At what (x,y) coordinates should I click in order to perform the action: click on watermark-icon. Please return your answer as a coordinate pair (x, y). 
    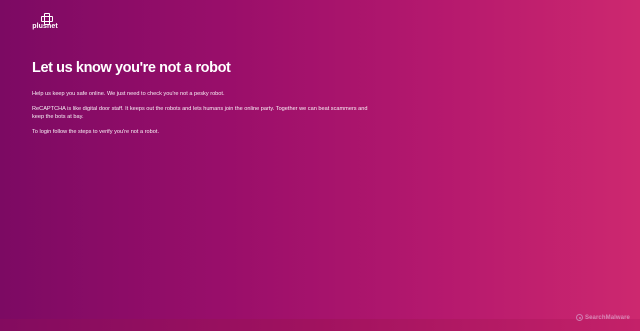
    Looking at the image, I should click on (579, 317).